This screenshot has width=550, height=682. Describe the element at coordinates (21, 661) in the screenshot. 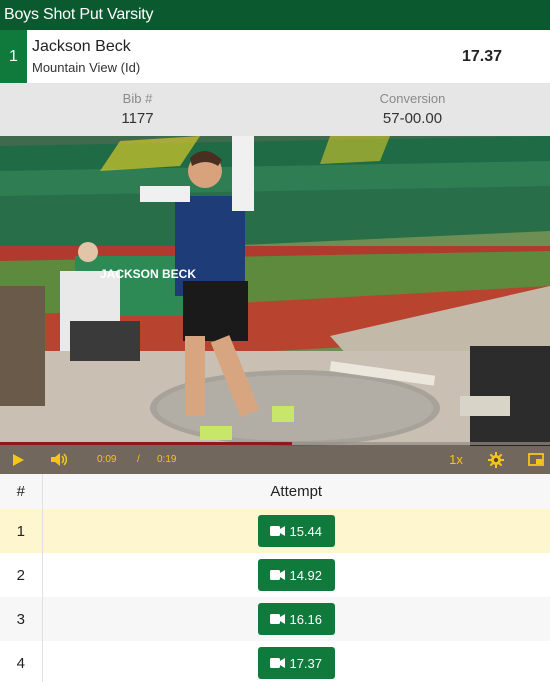

I see `attempt-number: 4` at that location.